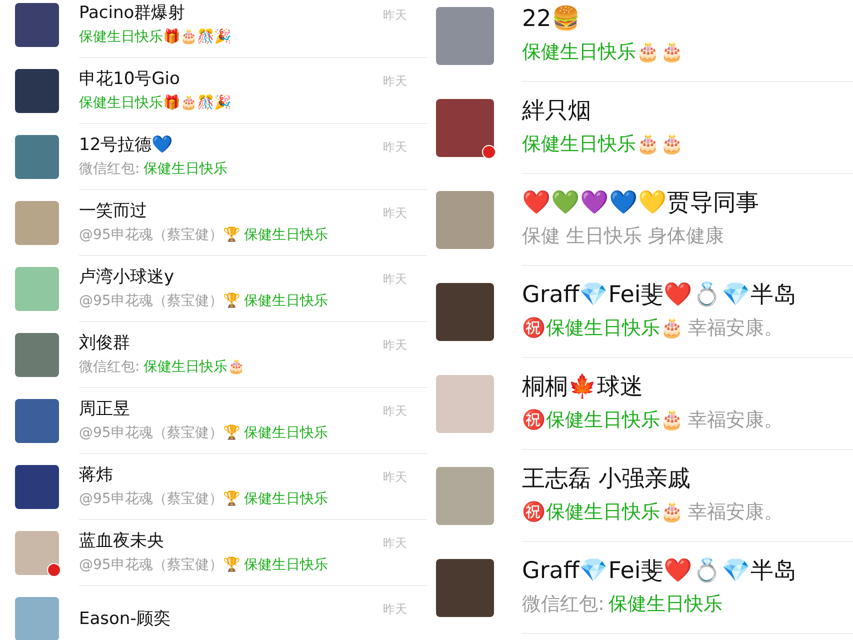 The width and height of the screenshot is (853, 640). Describe the element at coordinates (215, 487) in the screenshot. I see `chat-list-item: 蒋炜 @95申花魂（蔡宝健）🏆 保健生日快乐 昨天` at that location.